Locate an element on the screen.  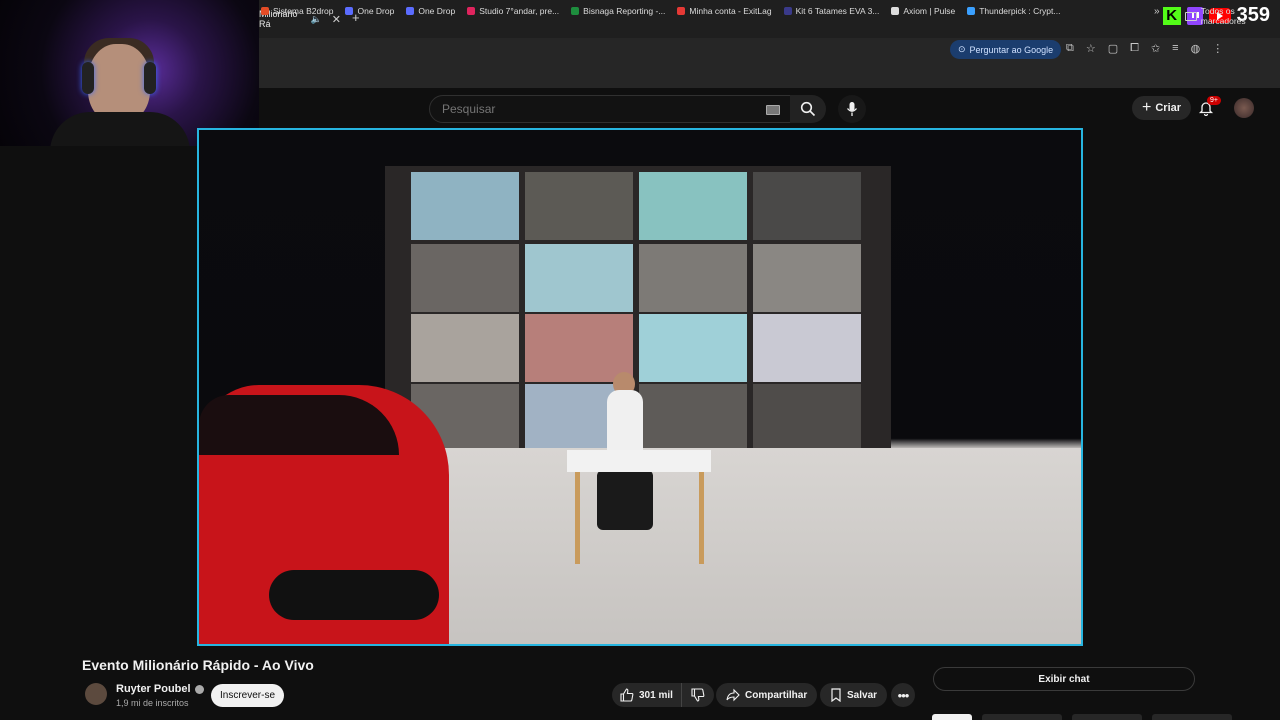
subscribe-button: Inscrever-se is located at coordinates (247, 695).